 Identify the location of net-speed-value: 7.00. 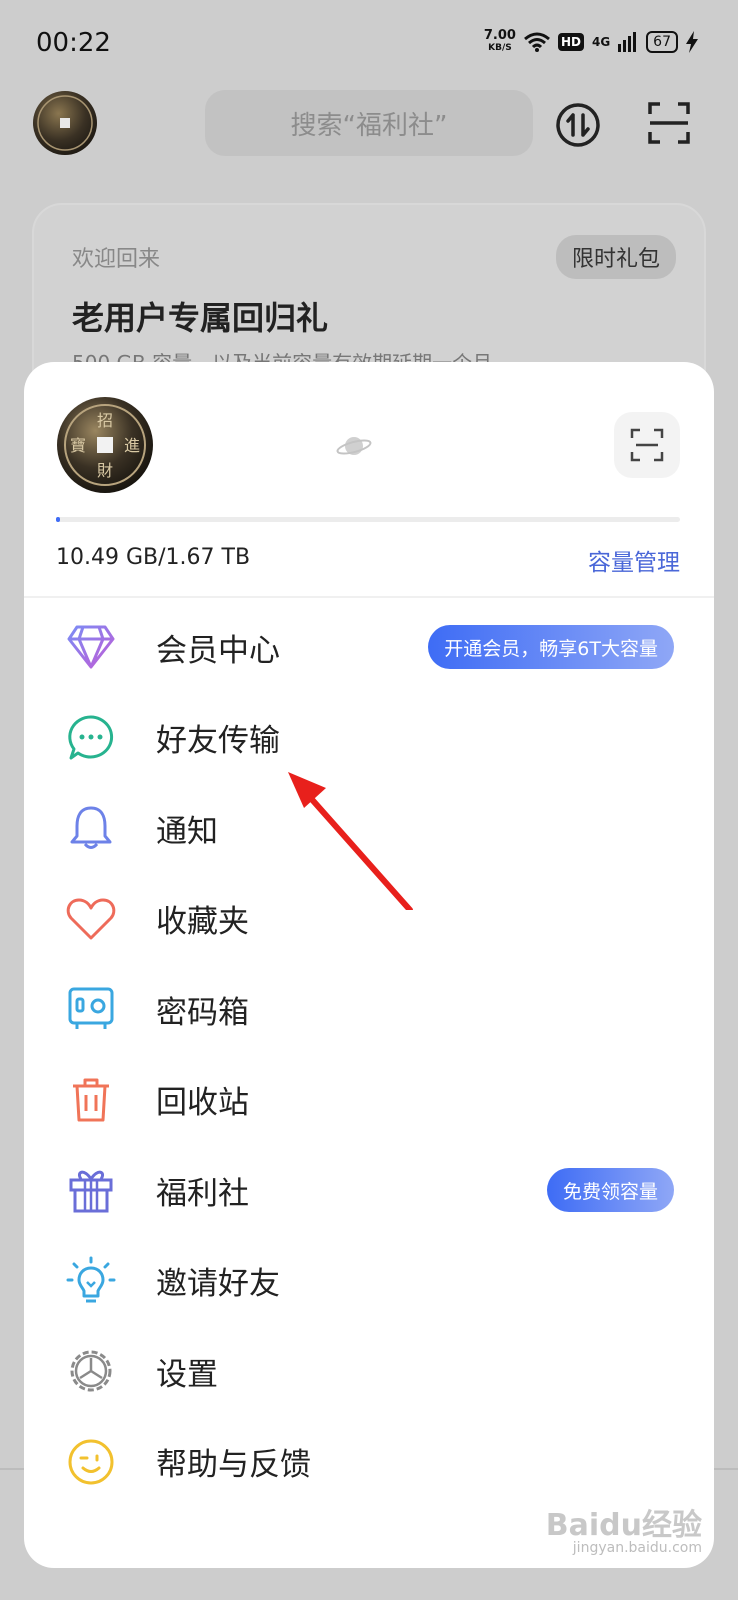
(499, 35).